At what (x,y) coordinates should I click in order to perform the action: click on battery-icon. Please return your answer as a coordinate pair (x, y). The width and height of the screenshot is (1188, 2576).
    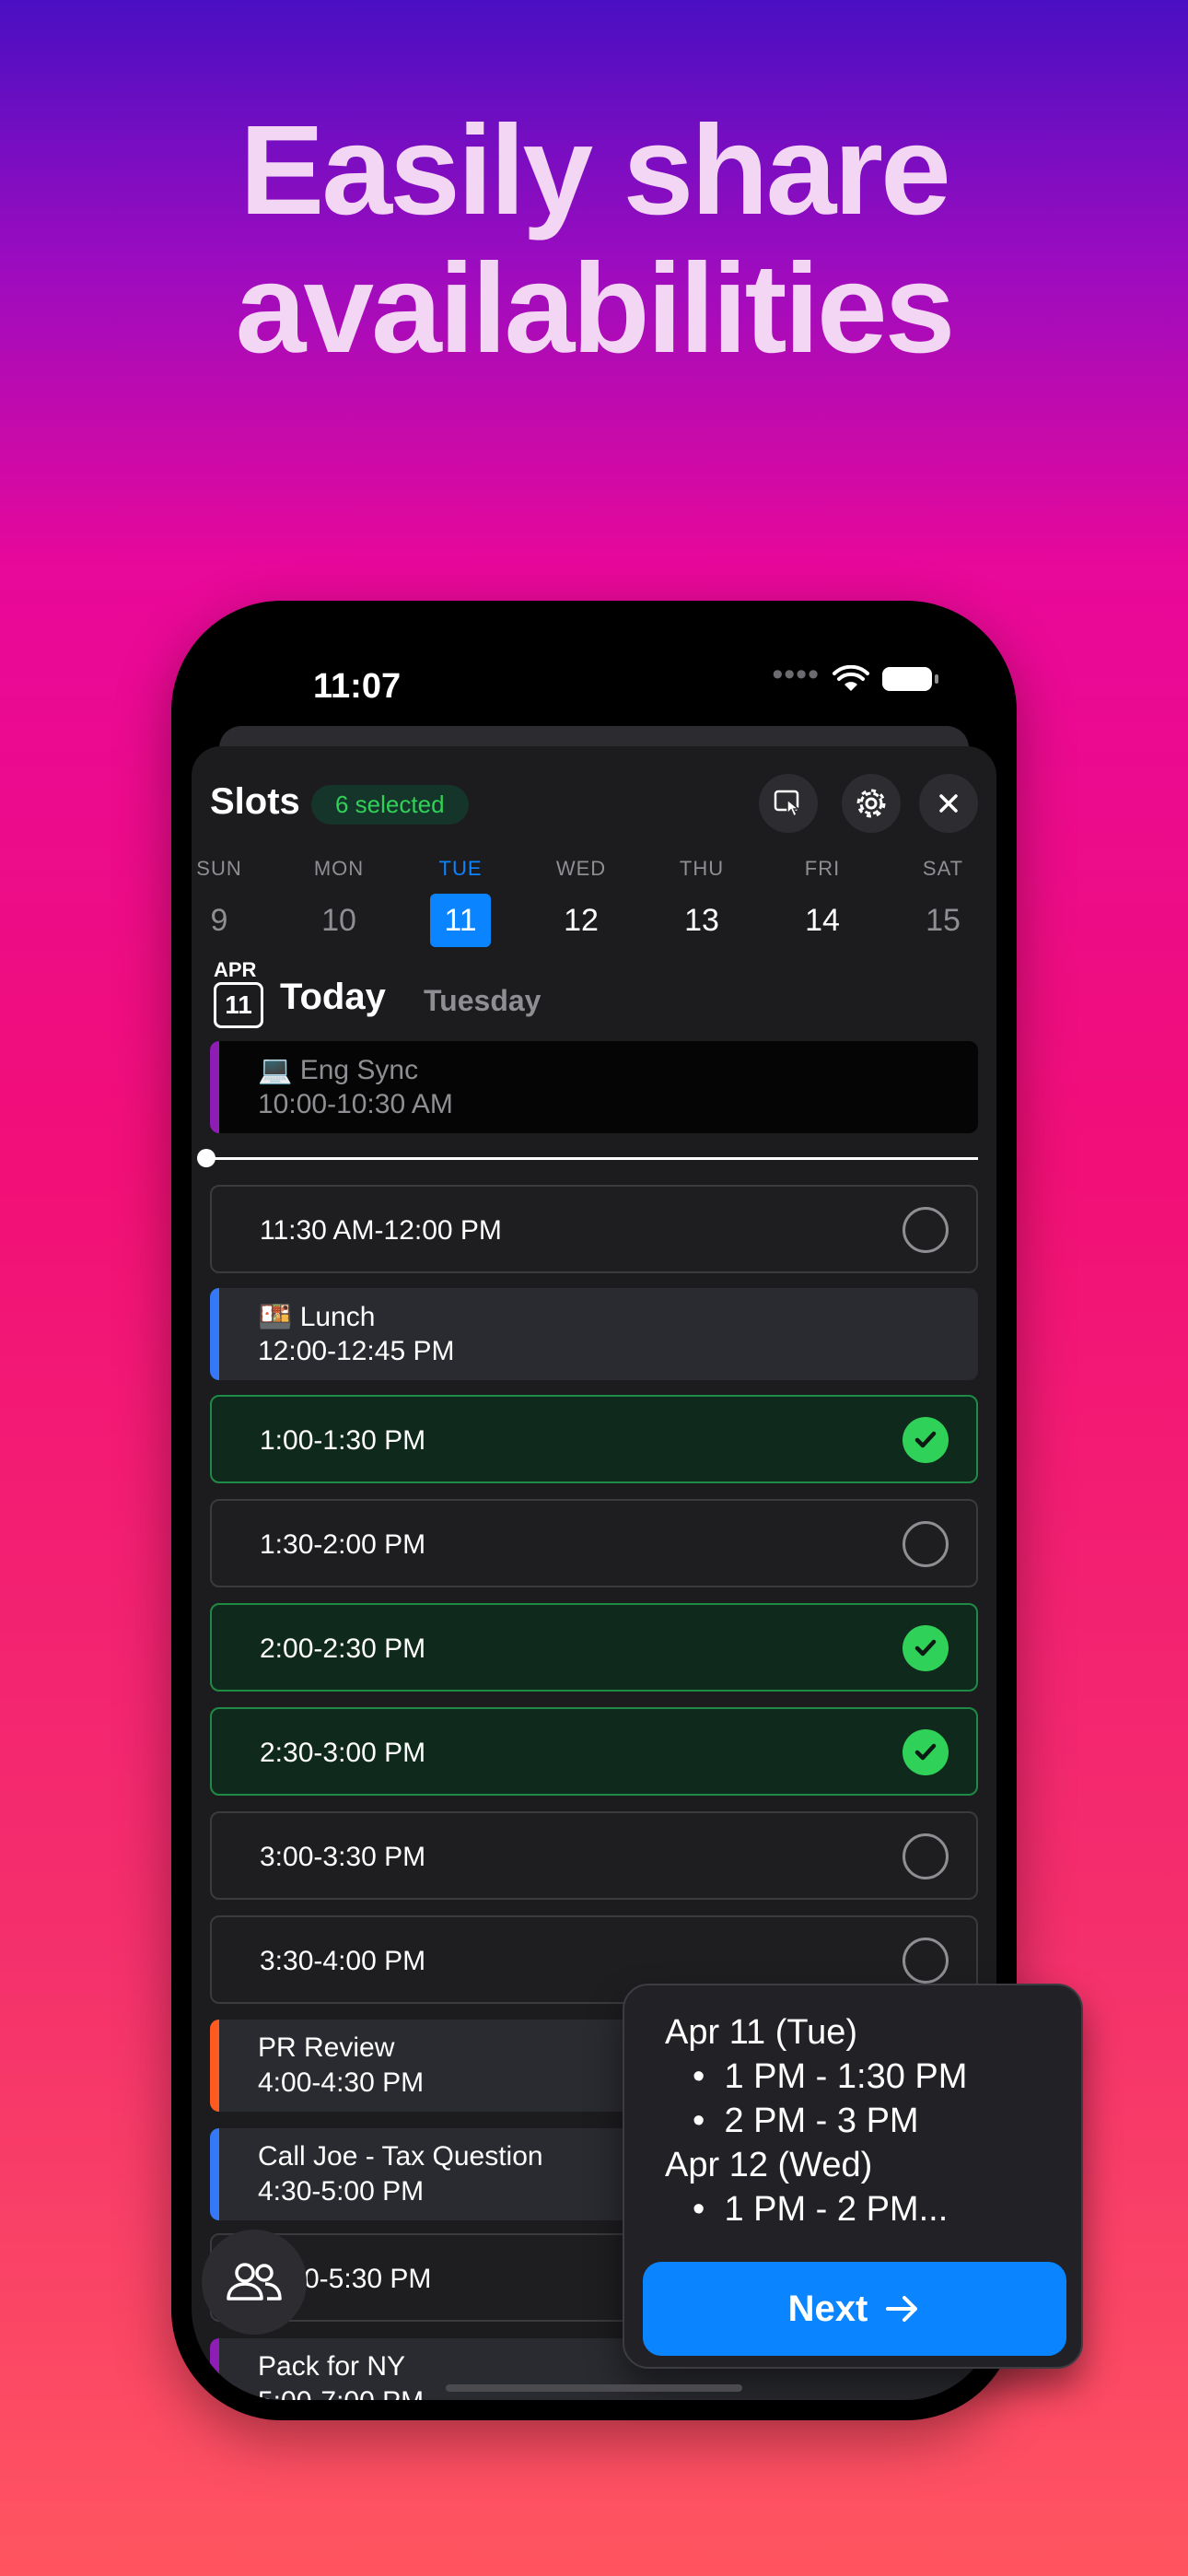
    Looking at the image, I should click on (910, 679).